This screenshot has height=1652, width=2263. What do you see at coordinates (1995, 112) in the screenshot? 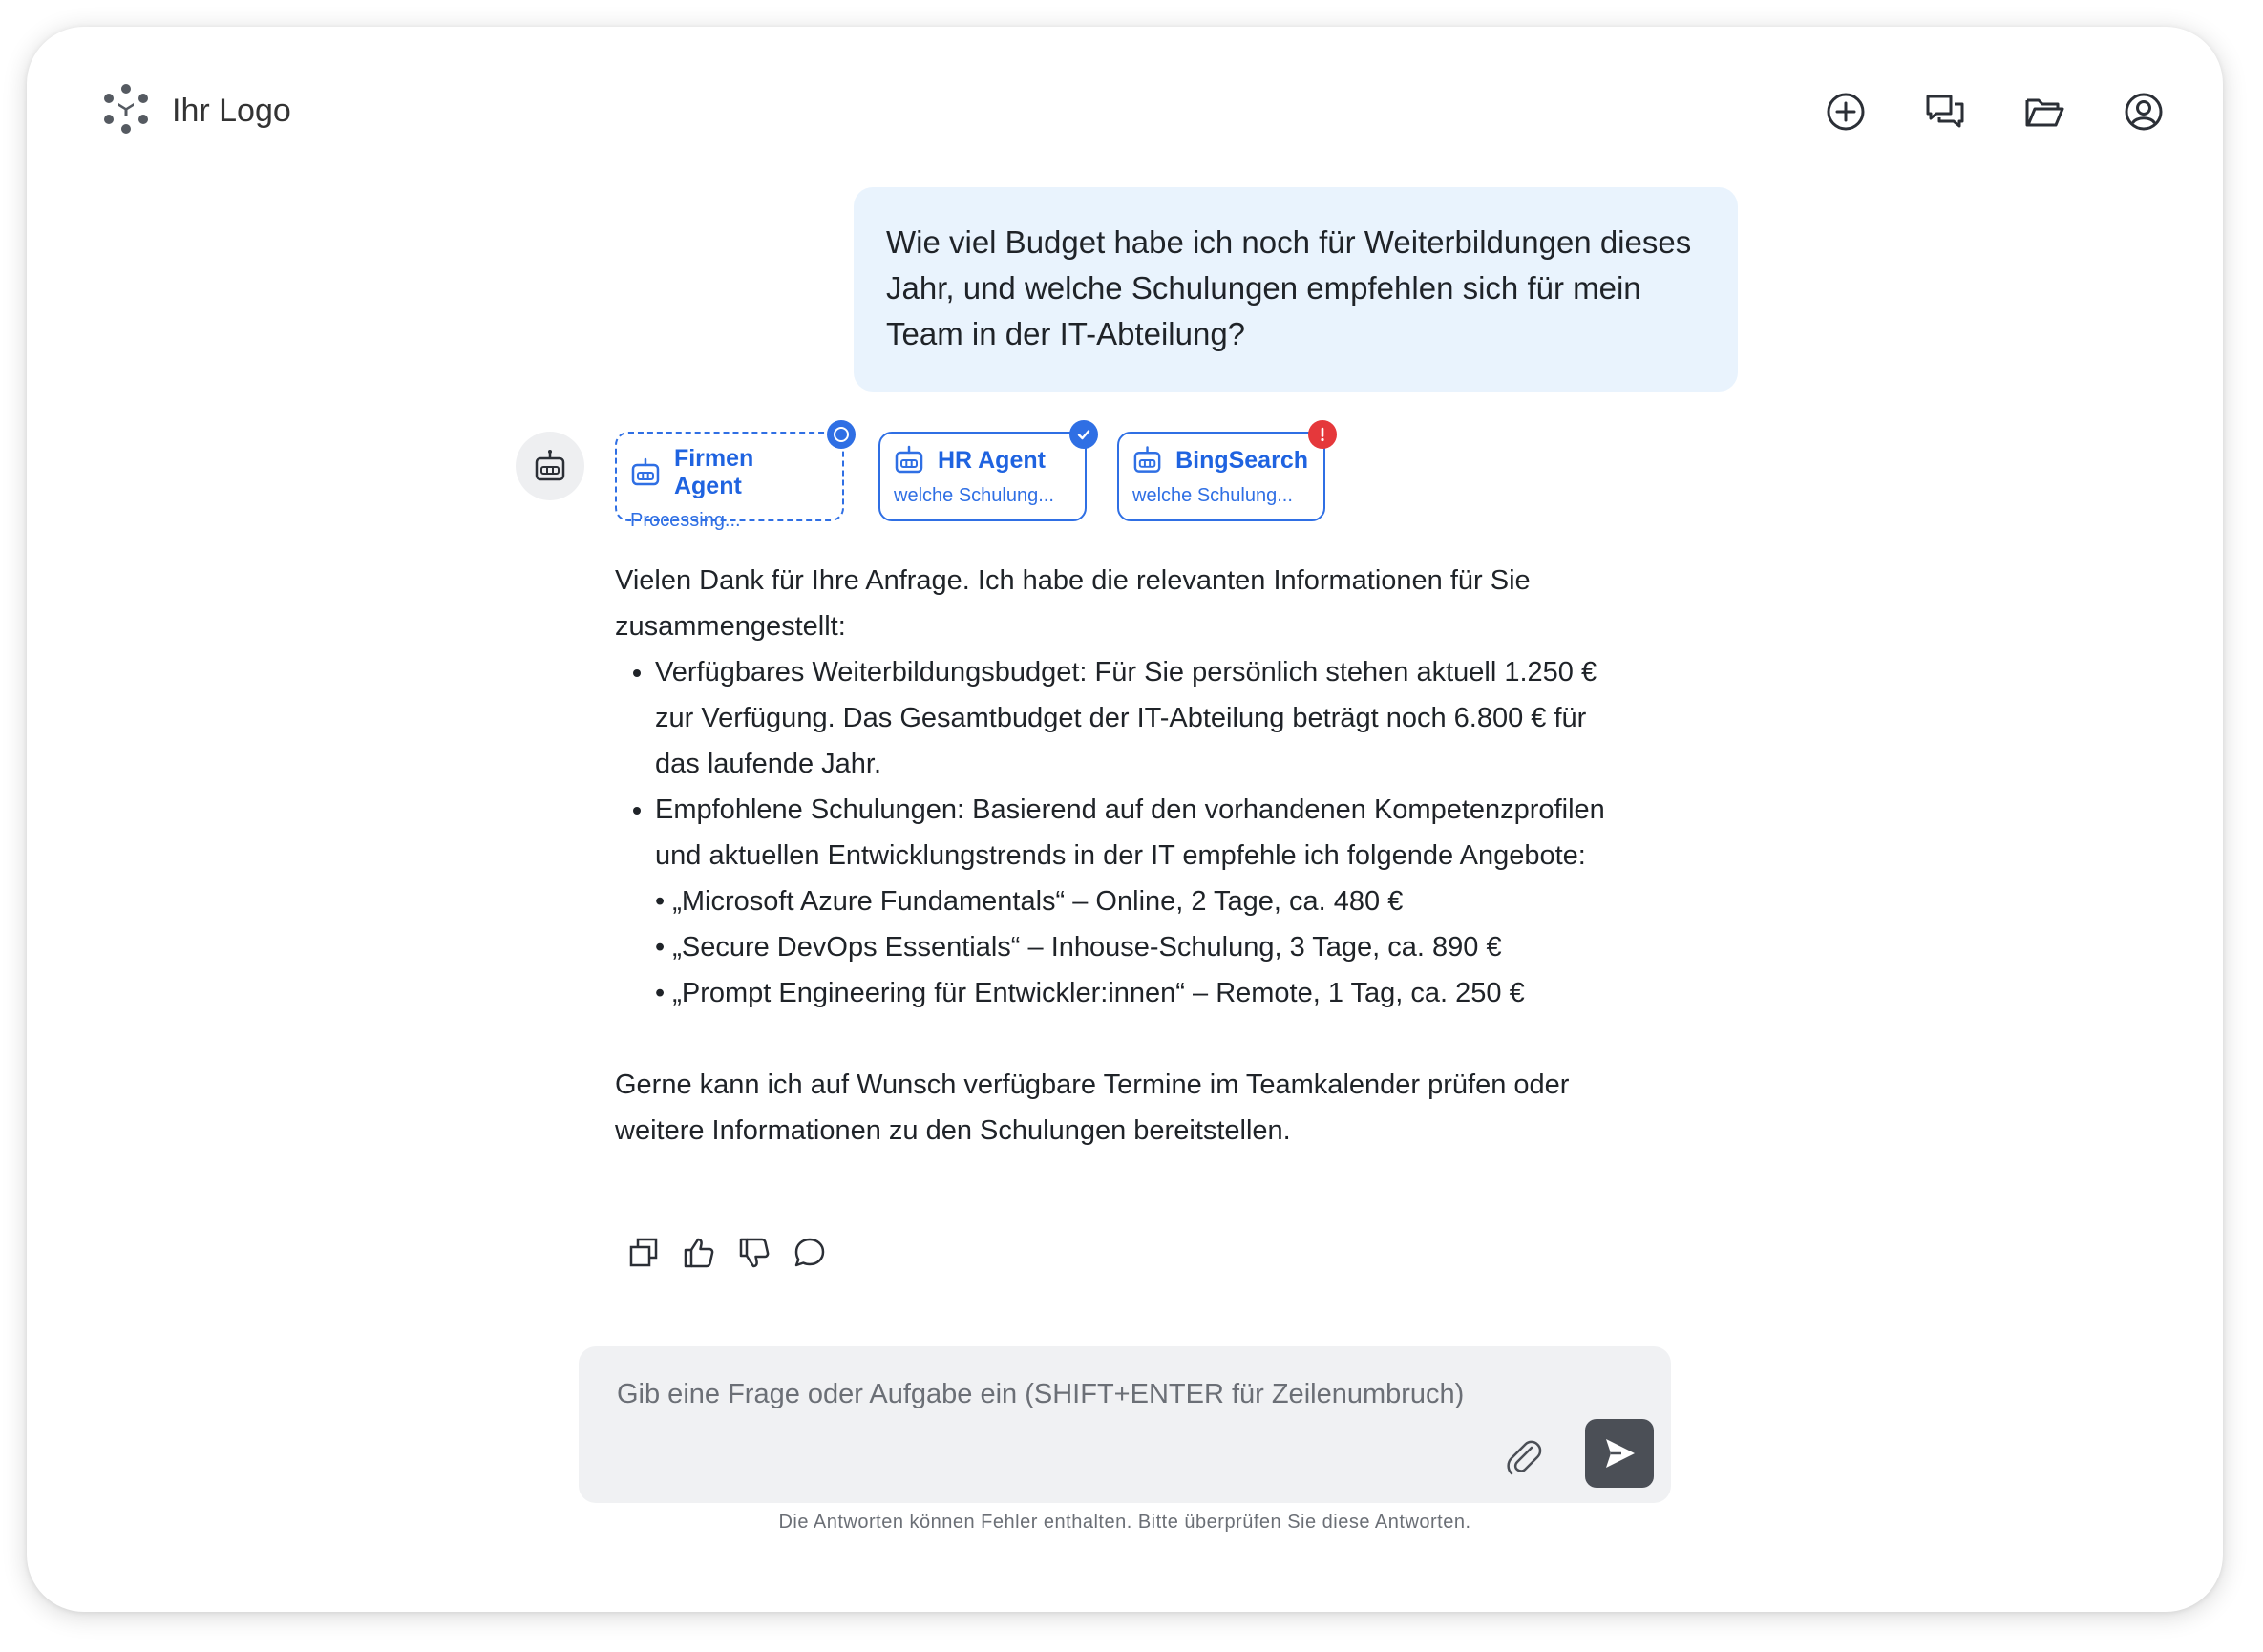
I see `header-nav` at bounding box center [1995, 112].